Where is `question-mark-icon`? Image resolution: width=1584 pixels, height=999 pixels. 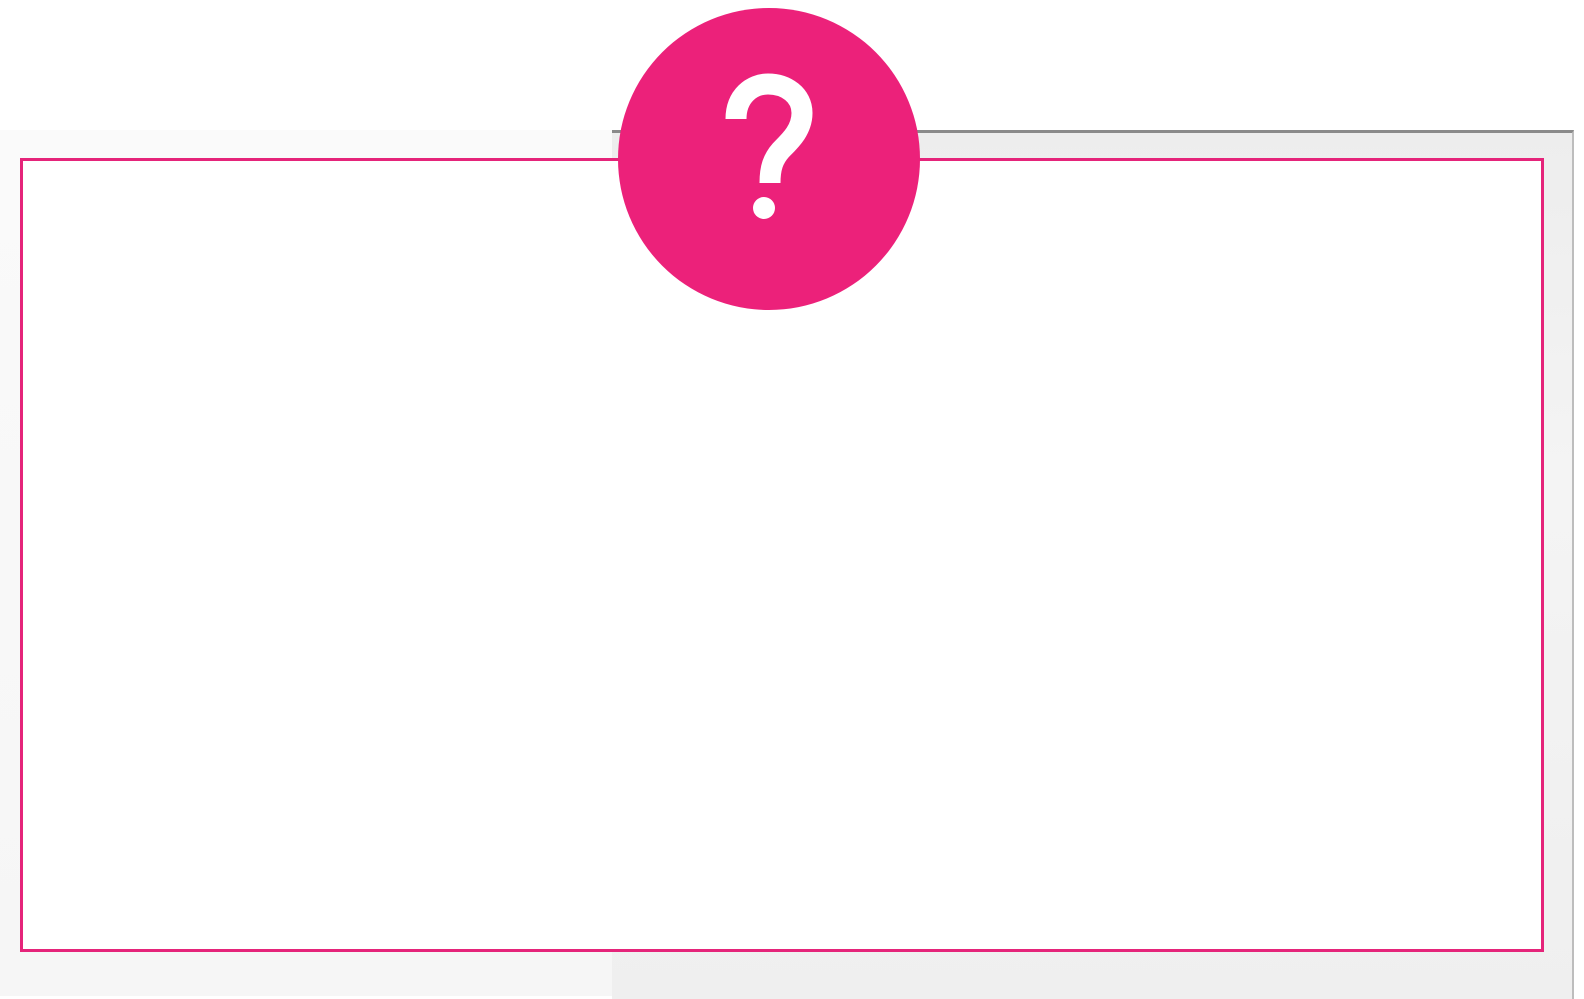
question-mark-icon is located at coordinates (769, 146).